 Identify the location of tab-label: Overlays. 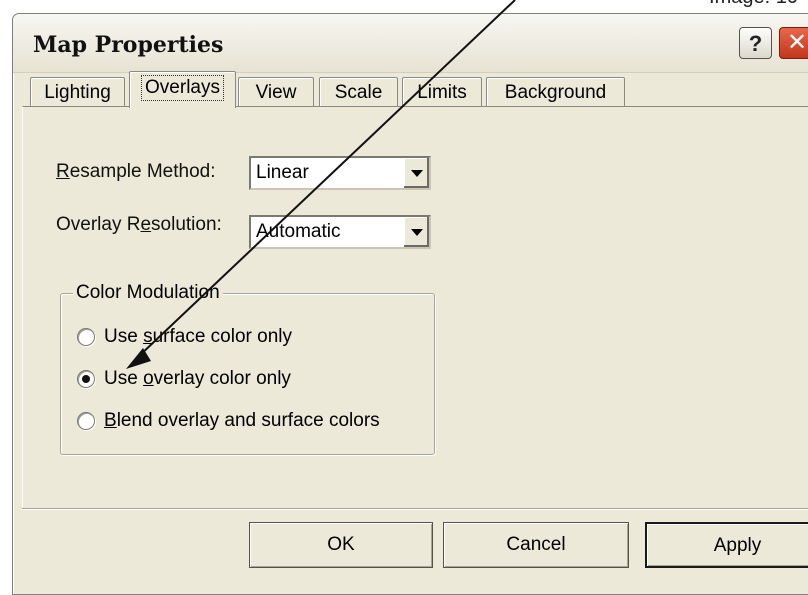
(182, 88).